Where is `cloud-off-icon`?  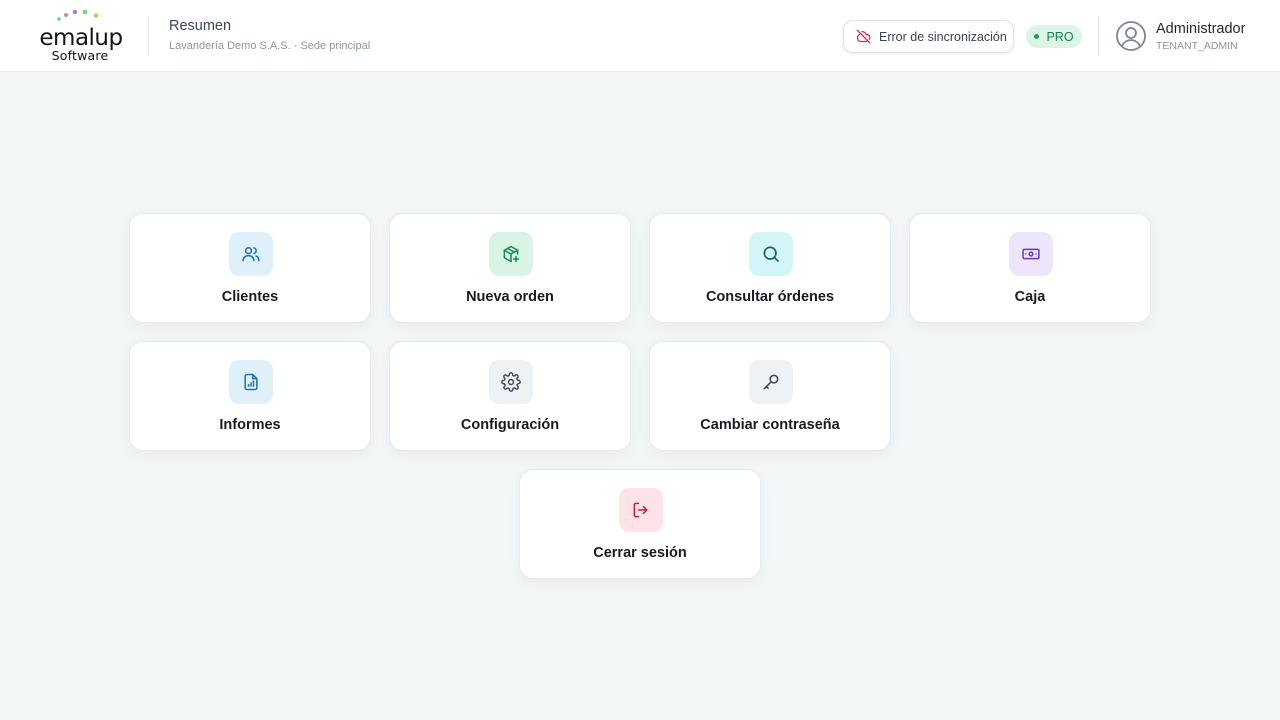
cloud-off-icon is located at coordinates (863, 36).